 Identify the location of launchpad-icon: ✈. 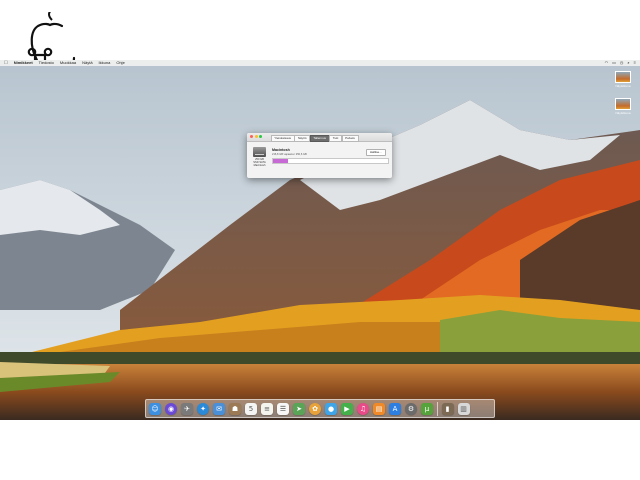
(187, 408).